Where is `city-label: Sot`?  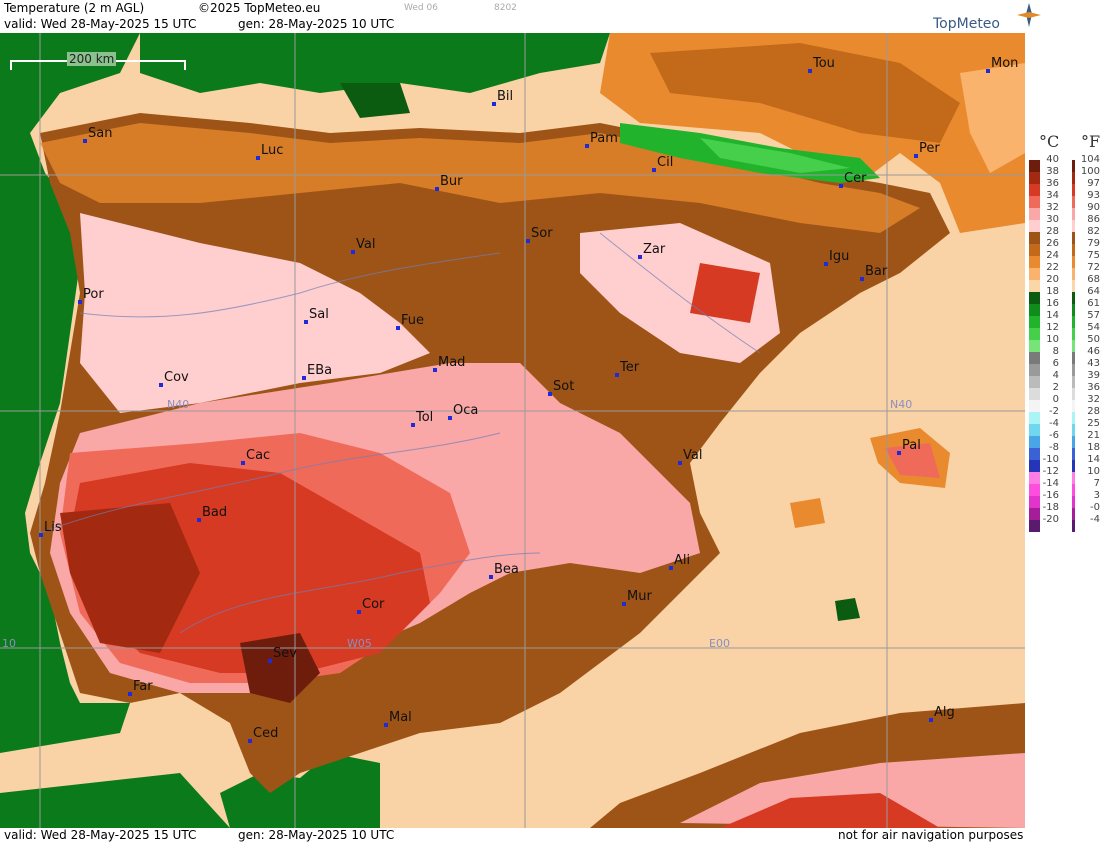
city-label: Sot is located at coordinates (564, 386).